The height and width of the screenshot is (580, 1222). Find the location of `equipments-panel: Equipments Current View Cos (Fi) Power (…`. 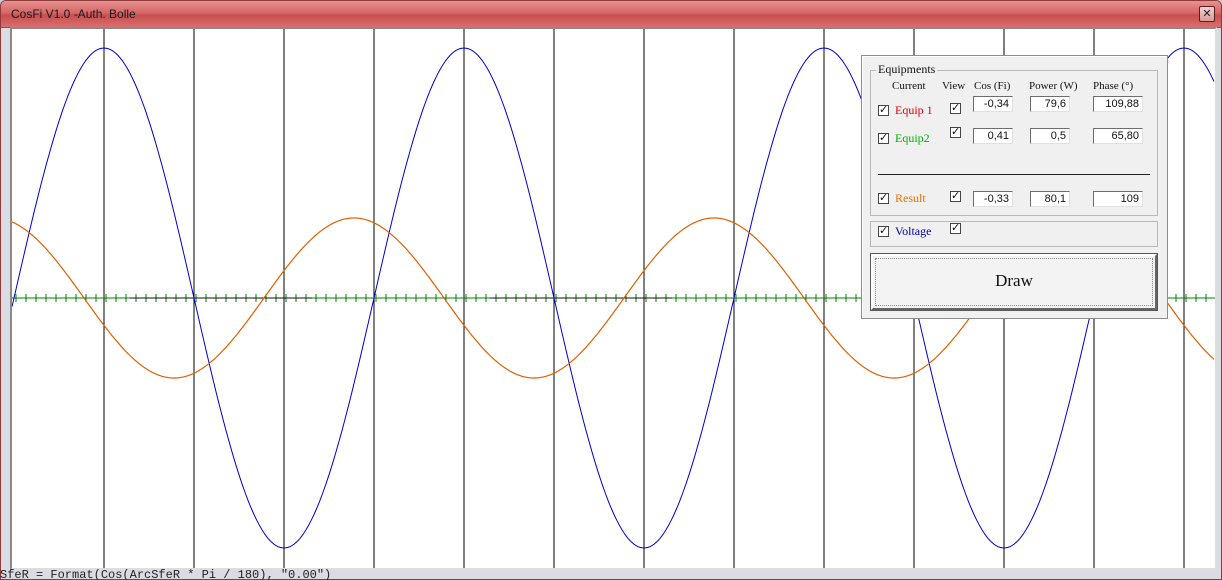

equipments-panel: Equipments Current View Cos (Fi) Power (… is located at coordinates (1014, 187).